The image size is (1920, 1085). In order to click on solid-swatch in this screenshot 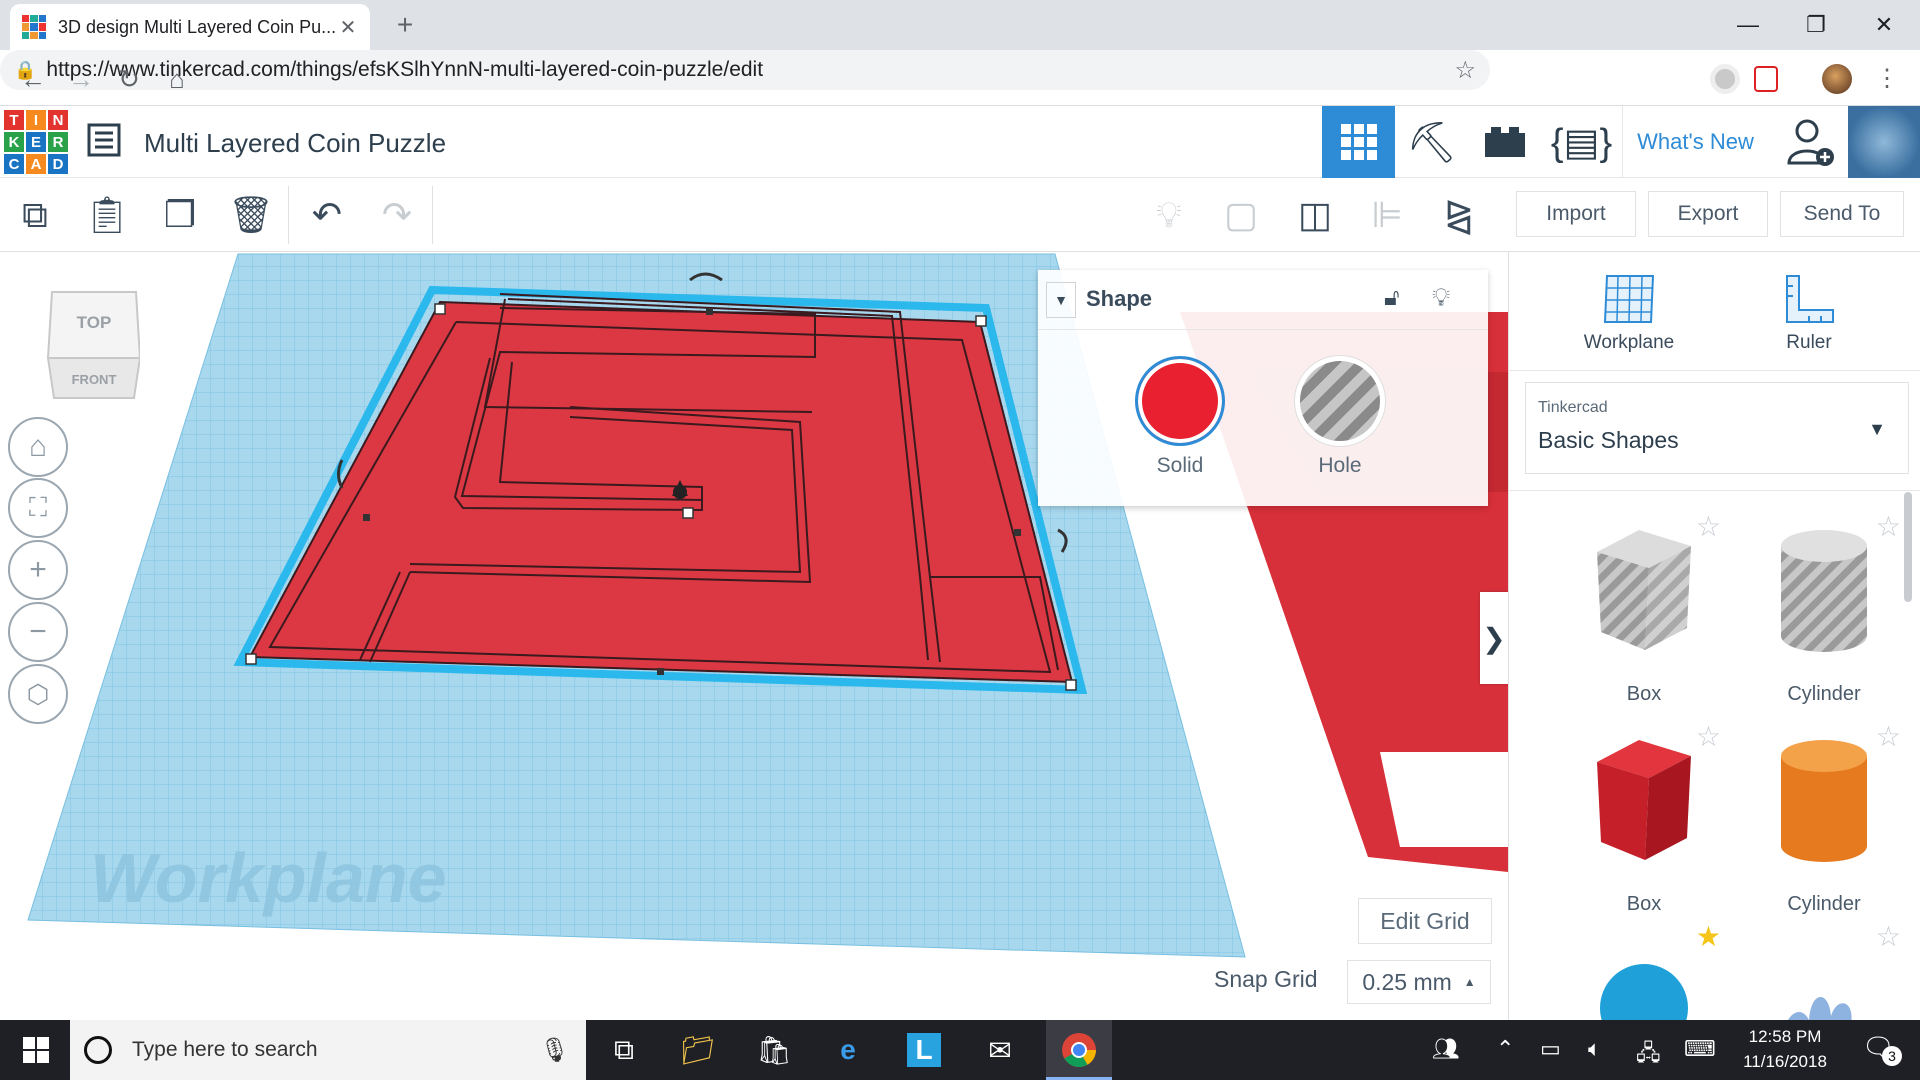, I will do `click(1180, 401)`.